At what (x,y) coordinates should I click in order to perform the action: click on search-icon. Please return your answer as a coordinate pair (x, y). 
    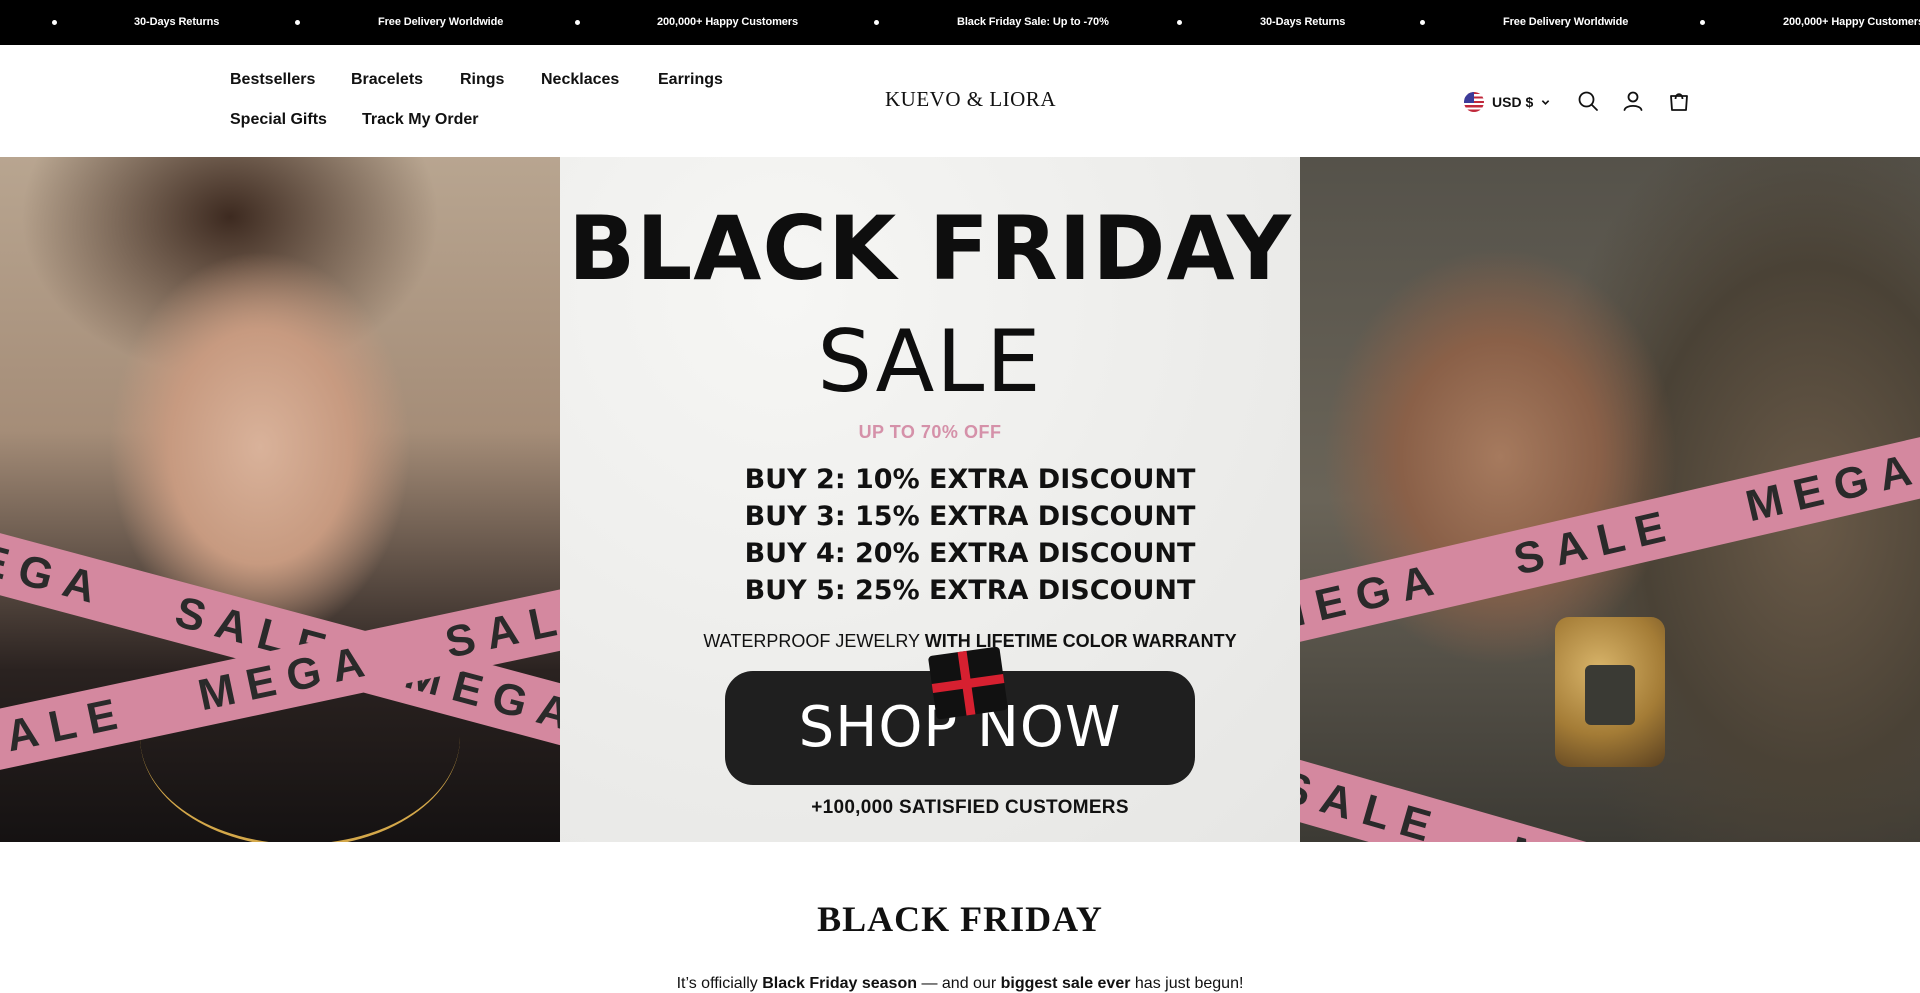
    Looking at the image, I should click on (1588, 101).